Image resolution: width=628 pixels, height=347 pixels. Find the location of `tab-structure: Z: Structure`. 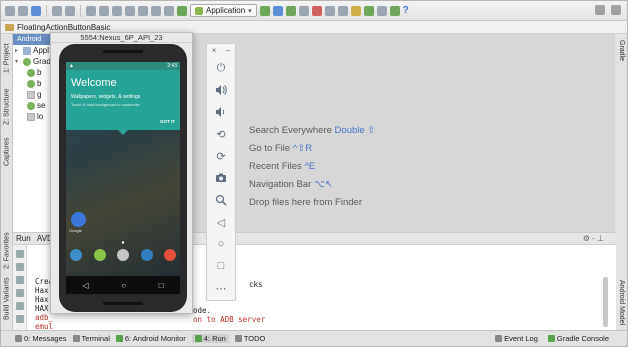

tab-structure: Z: Structure is located at coordinates (7, 107).